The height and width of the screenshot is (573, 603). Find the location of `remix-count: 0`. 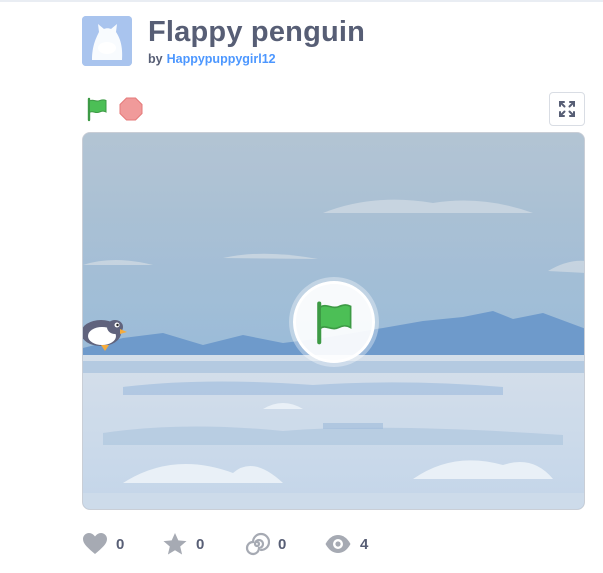

remix-count: 0 is located at coordinates (282, 544).